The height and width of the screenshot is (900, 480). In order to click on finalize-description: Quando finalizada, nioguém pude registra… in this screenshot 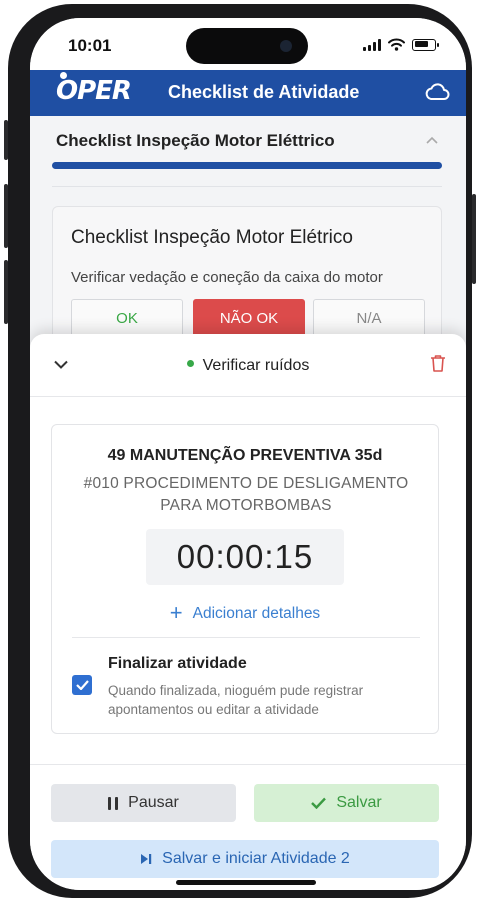, I will do `click(236, 700)`.